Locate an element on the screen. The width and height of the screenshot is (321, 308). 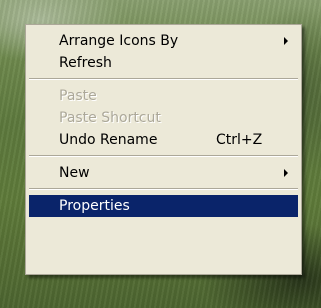
menu-item-arrange-icons-by: Arrange Icons By is located at coordinates (163, 41).